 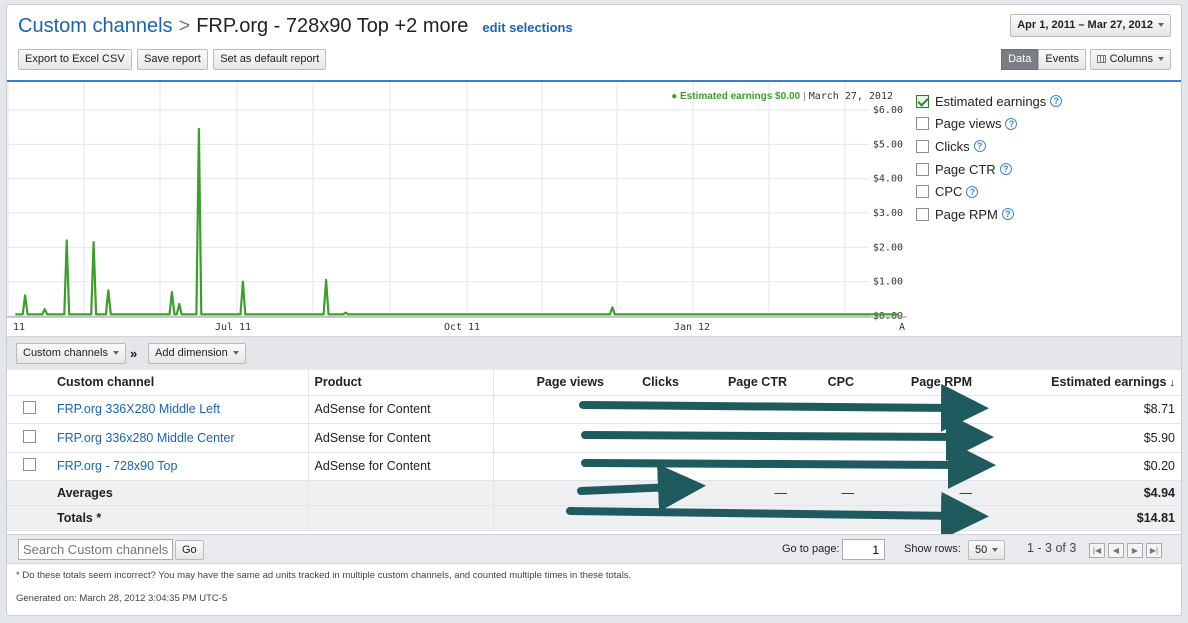 I want to click on pagination-controls: |◀ ◀ ▶ ▶|, so click(x=1124, y=550).